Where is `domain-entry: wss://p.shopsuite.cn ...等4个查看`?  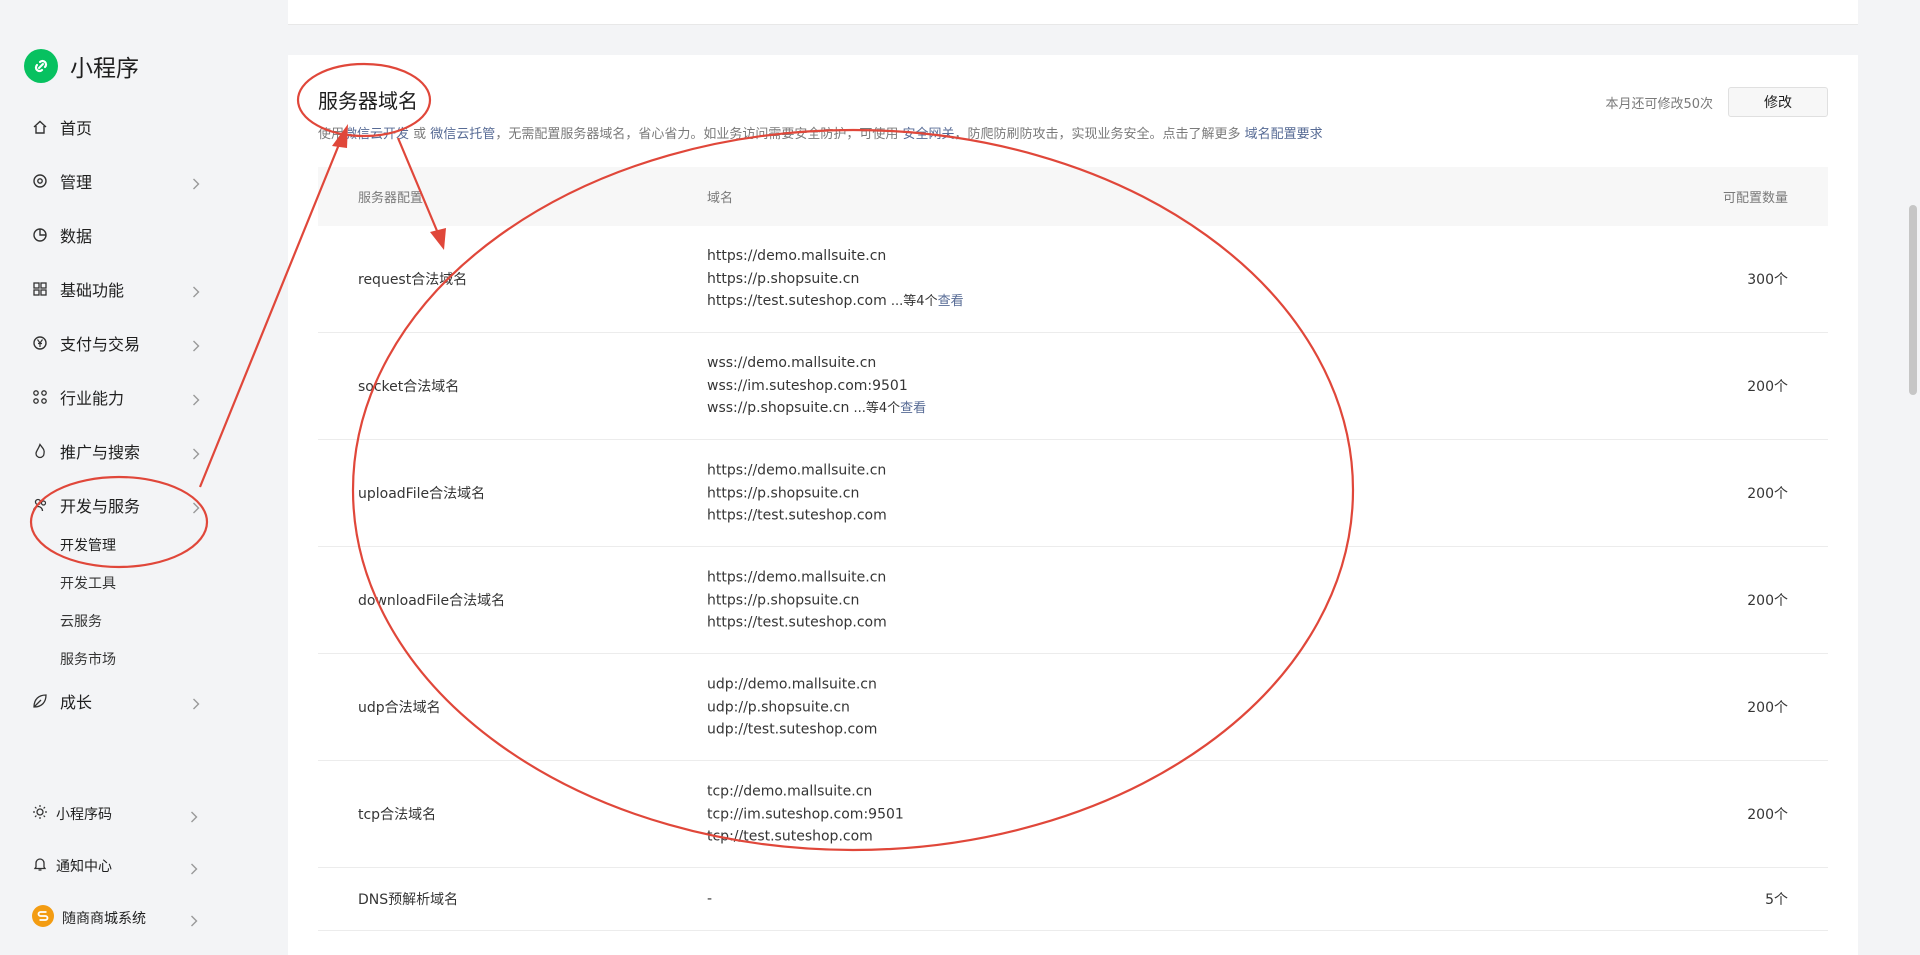
domain-entry: wss://p.shopsuite.cn ...等4个查看 is located at coordinates (816, 409).